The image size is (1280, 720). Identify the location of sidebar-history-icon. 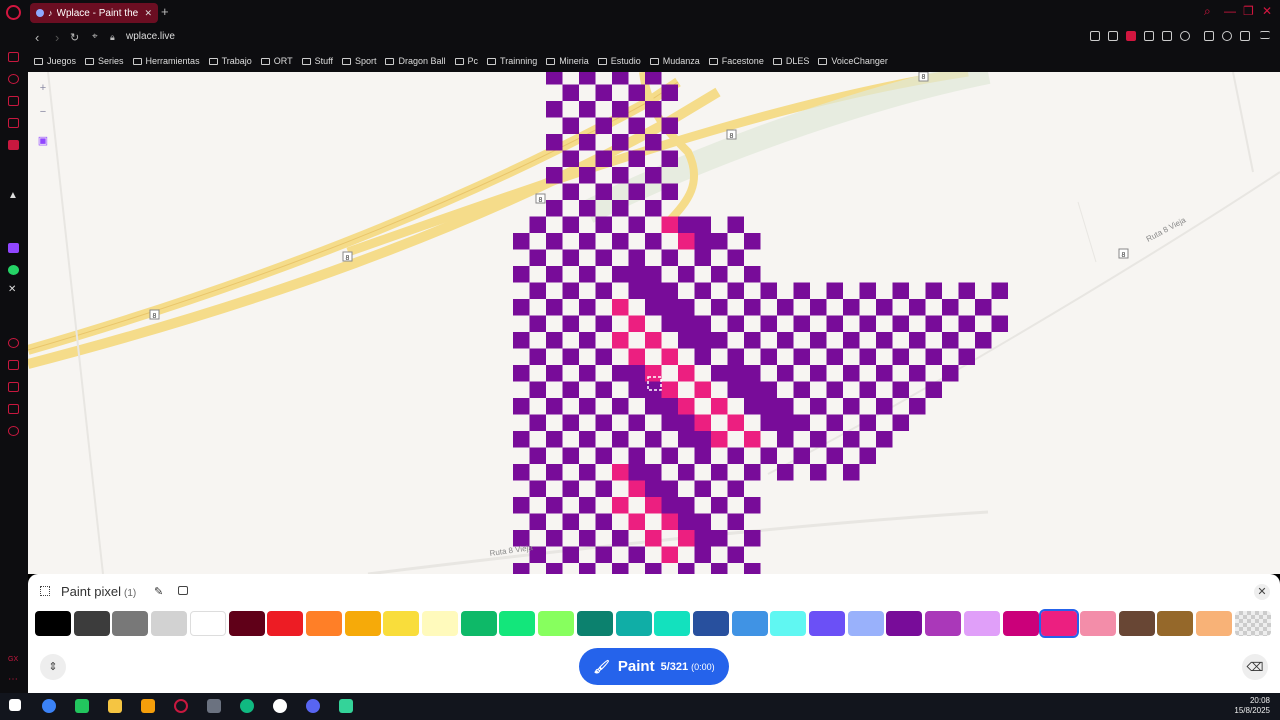
(13, 365).